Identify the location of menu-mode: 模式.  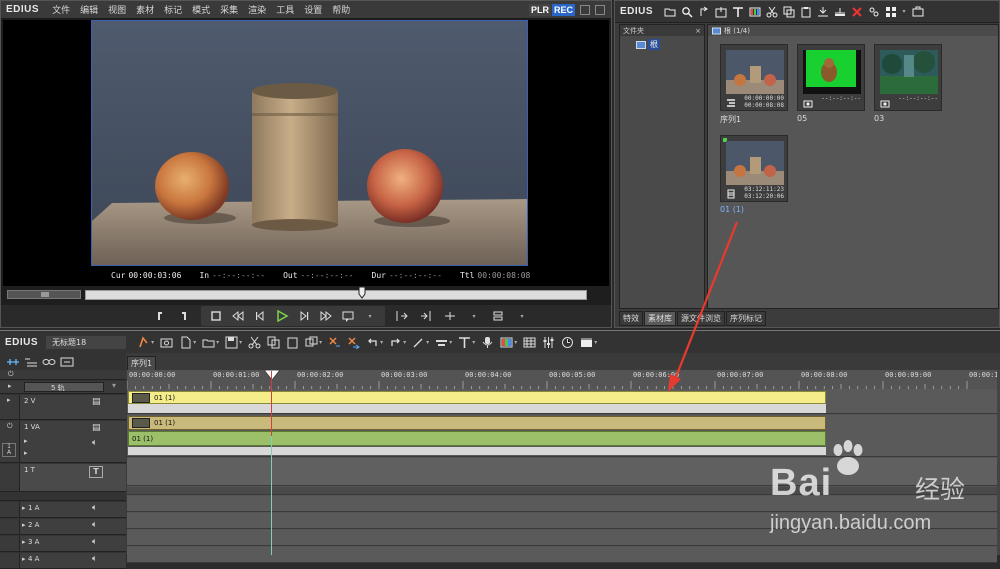
(201, 9).